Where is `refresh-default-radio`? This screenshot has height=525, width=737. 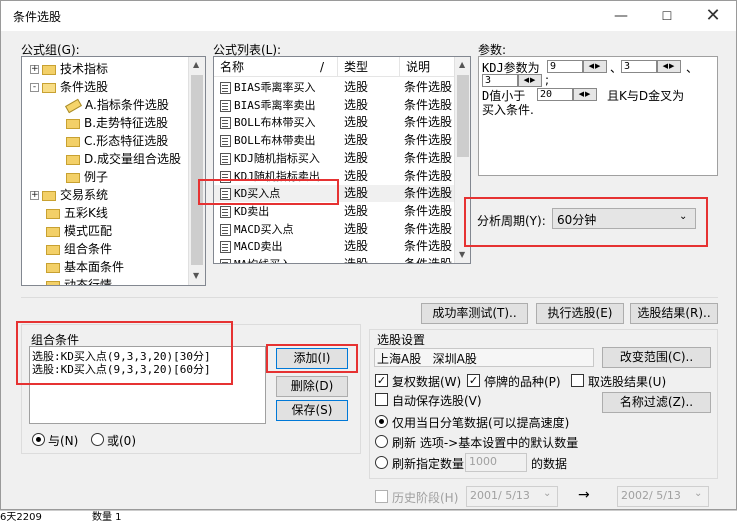 refresh-default-radio is located at coordinates (381, 441).